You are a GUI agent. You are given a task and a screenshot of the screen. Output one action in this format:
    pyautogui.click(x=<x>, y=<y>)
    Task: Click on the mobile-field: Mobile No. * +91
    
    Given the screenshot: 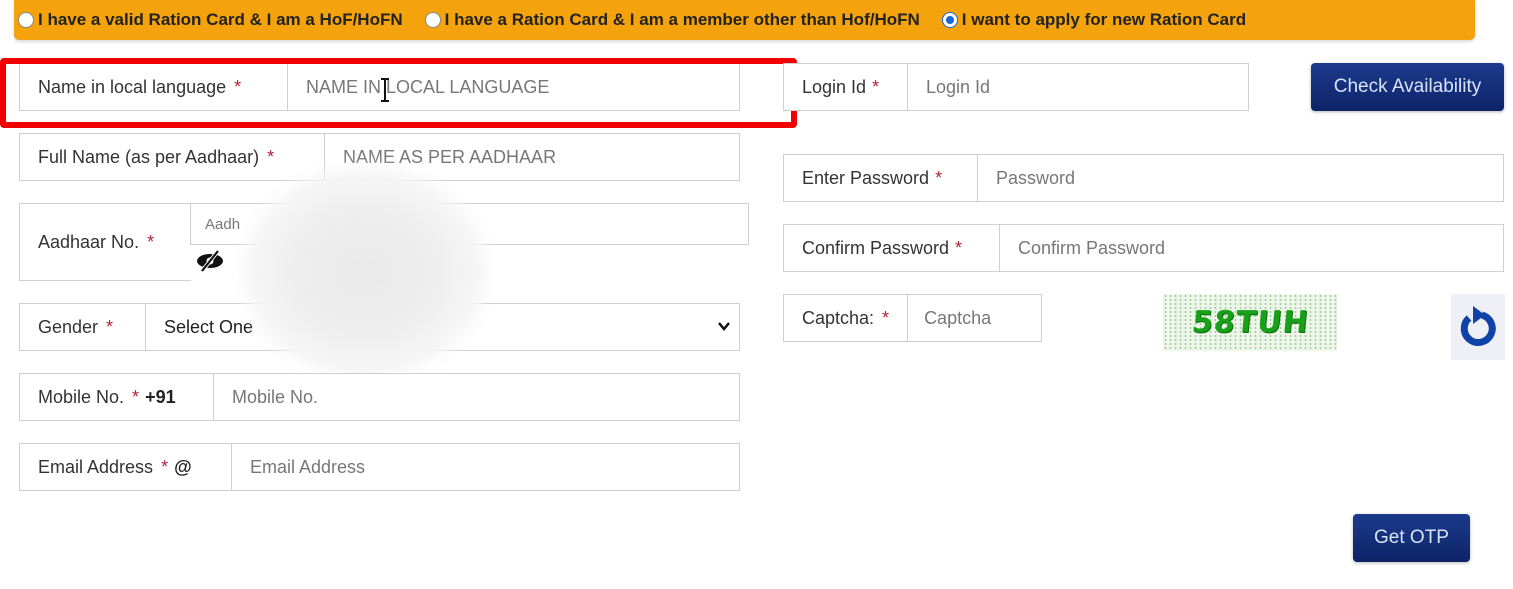 What is the action you would take?
    pyautogui.click(x=379, y=397)
    